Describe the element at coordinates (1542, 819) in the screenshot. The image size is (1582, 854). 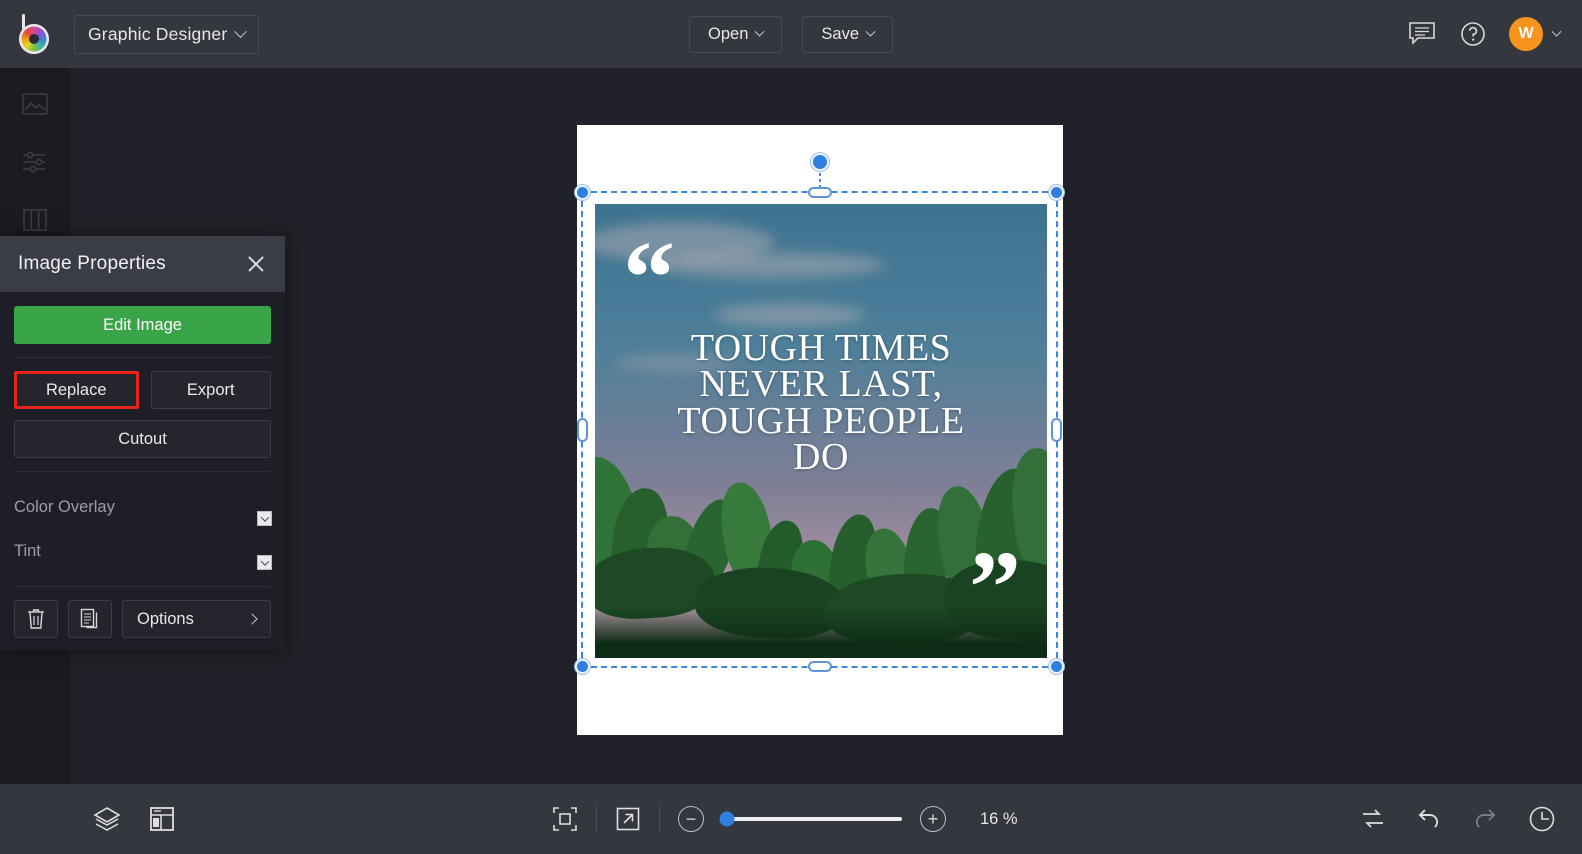
I see `clock-history-icon` at that location.